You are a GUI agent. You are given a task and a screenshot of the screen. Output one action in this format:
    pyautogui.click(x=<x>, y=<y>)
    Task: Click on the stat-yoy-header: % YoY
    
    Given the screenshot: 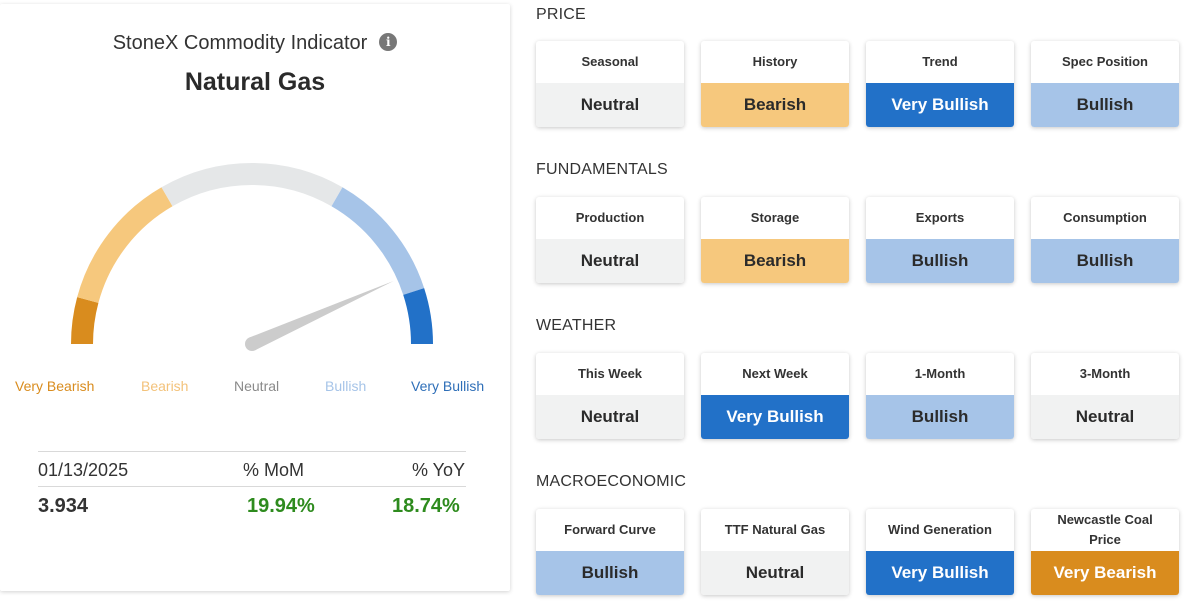 What is the action you would take?
    pyautogui.click(x=439, y=470)
    